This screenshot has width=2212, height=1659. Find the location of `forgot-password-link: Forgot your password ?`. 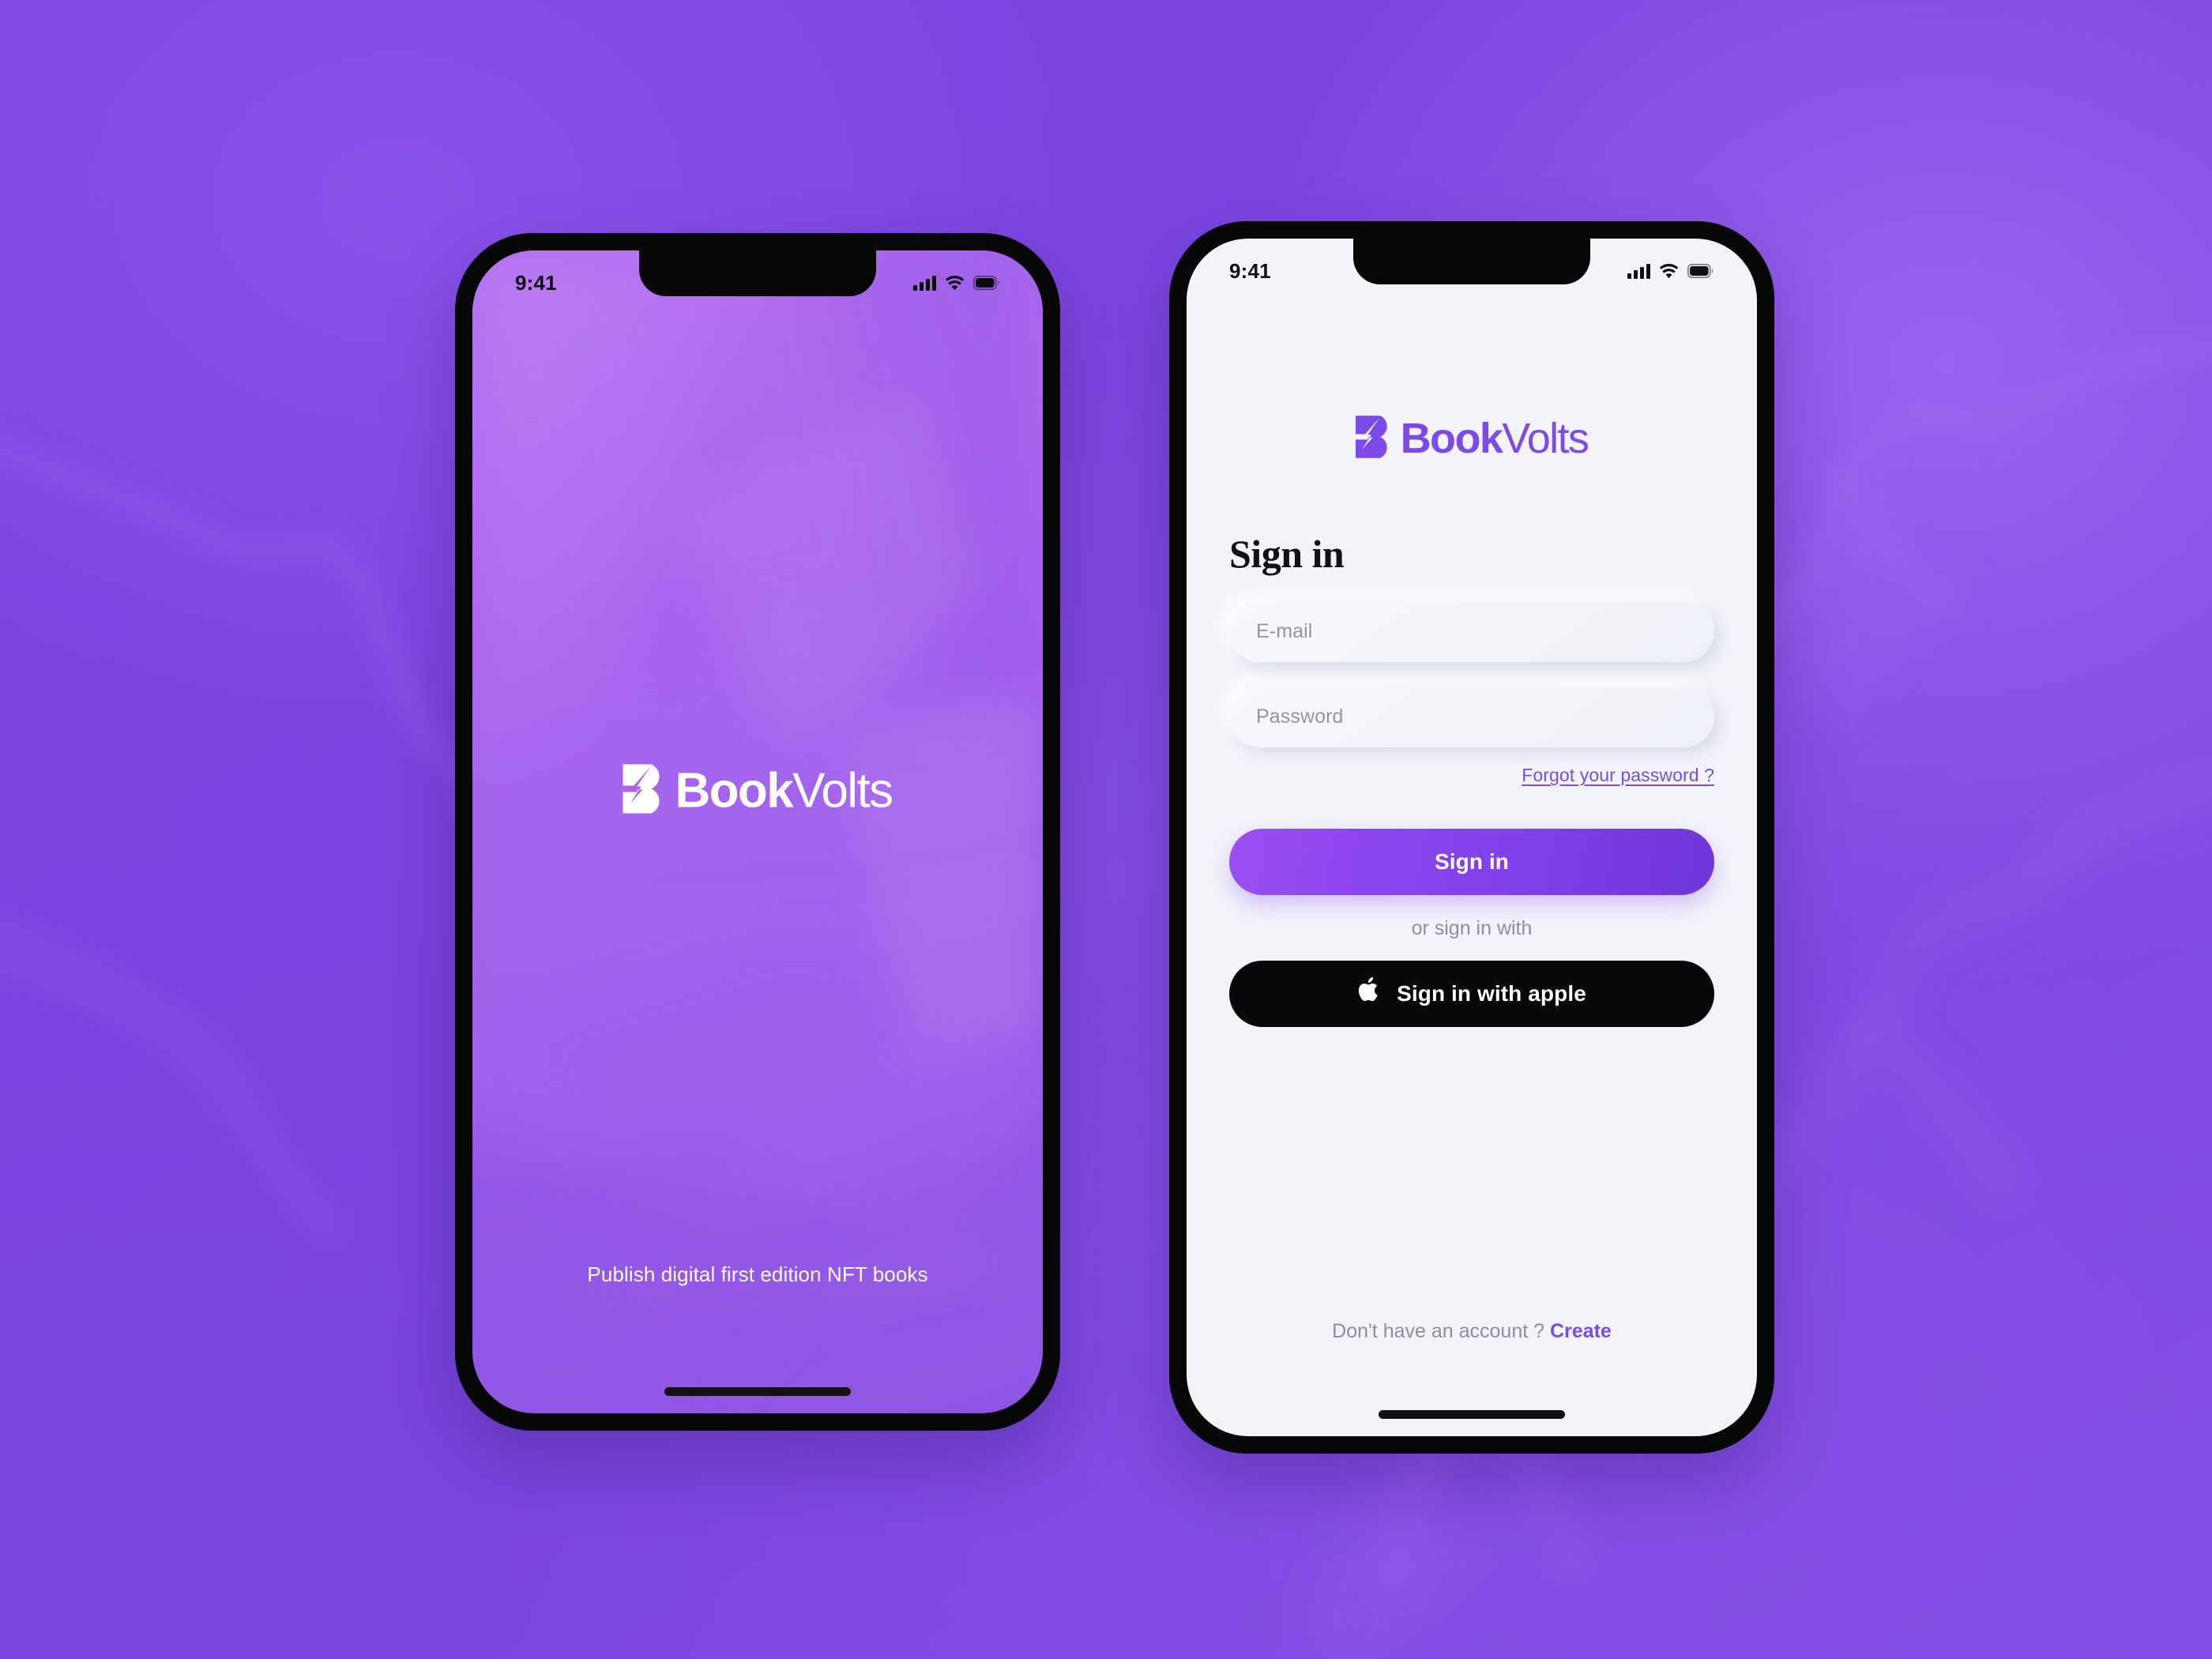

forgot-password-link: Forgot your password ? is located at coordinates (1618, 776).